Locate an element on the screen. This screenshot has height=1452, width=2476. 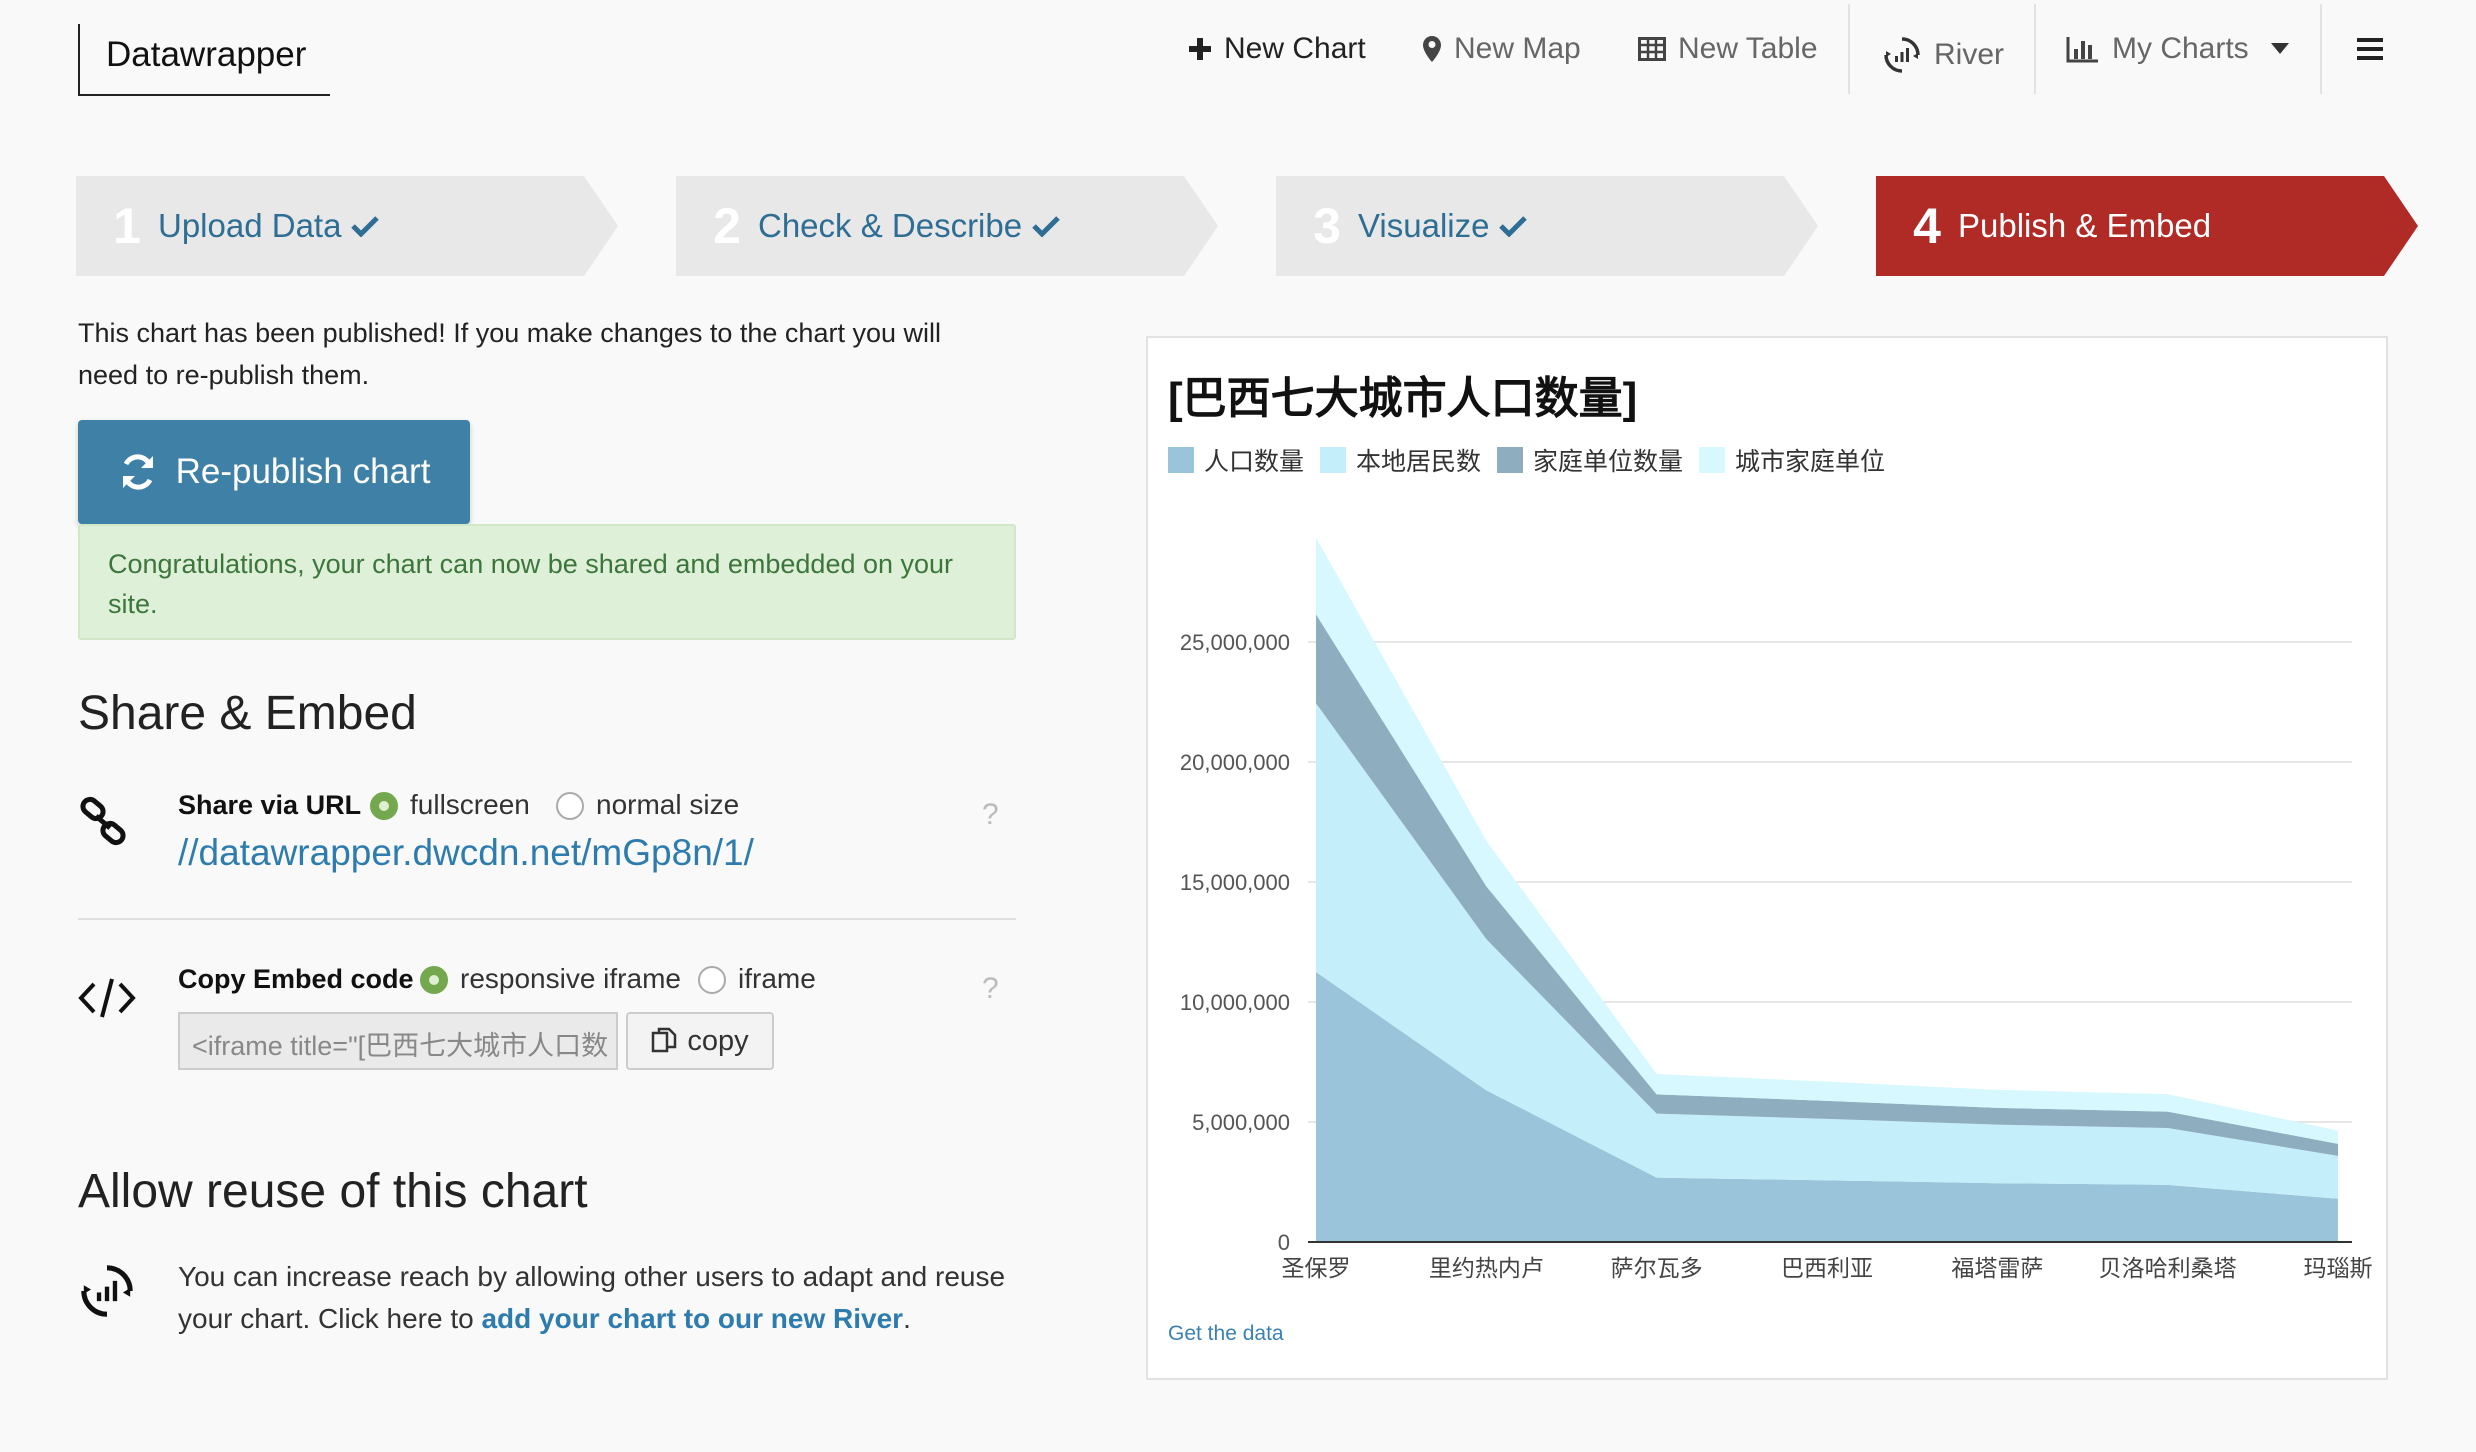
get-data-link: Get the data is located at coordinates (1226, 1334).